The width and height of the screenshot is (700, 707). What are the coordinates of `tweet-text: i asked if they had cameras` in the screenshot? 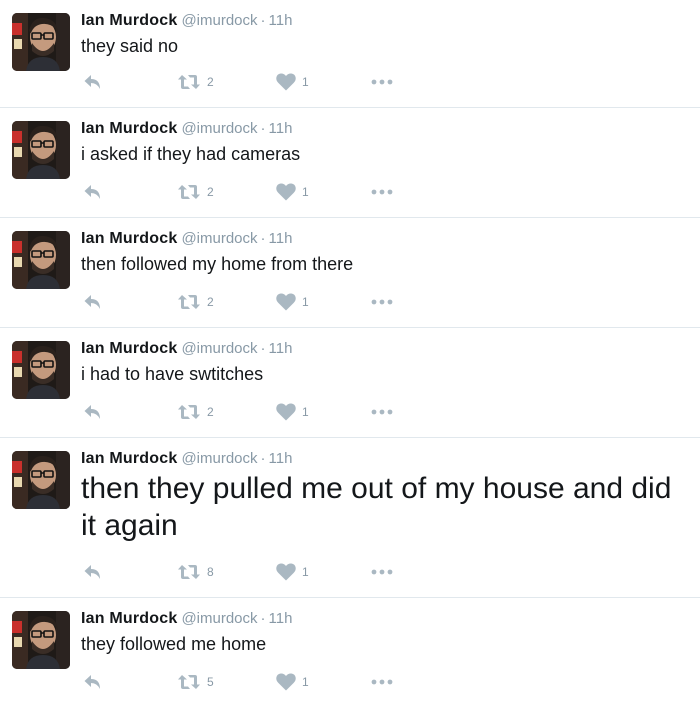 It's located at (191, 154).